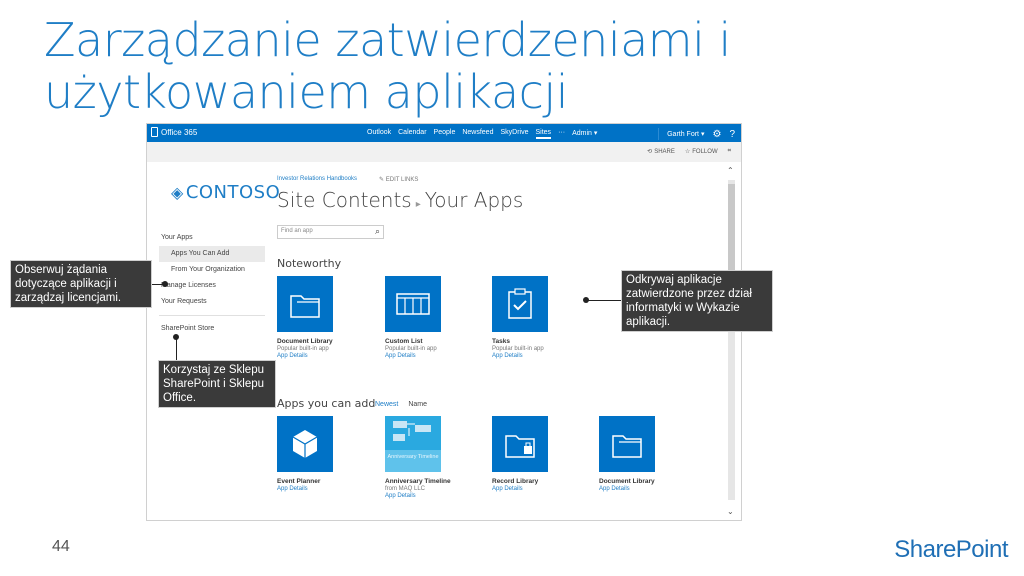 The image size is (1024, 576). Describe the element at coordinates (317, 179) in the screenshot. I see `breadcrumb-link: Investor Relations Handbooks` at that location.